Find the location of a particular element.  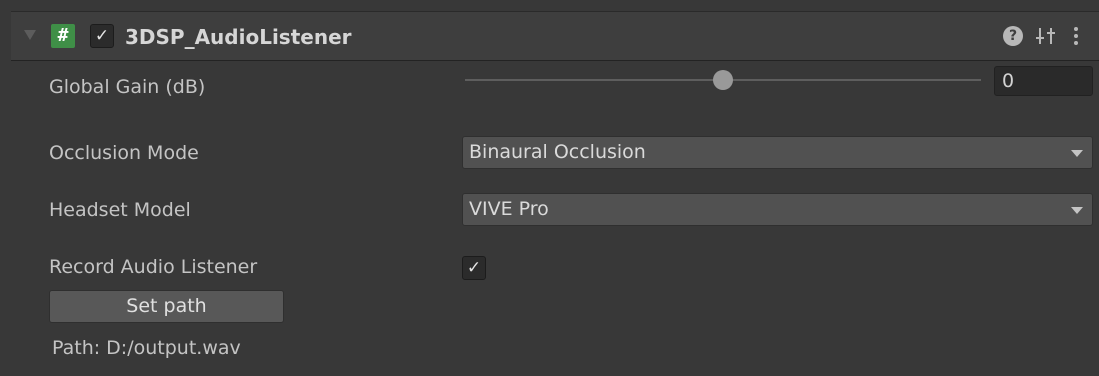

presets-icon is located at coordinates (1046, 36).